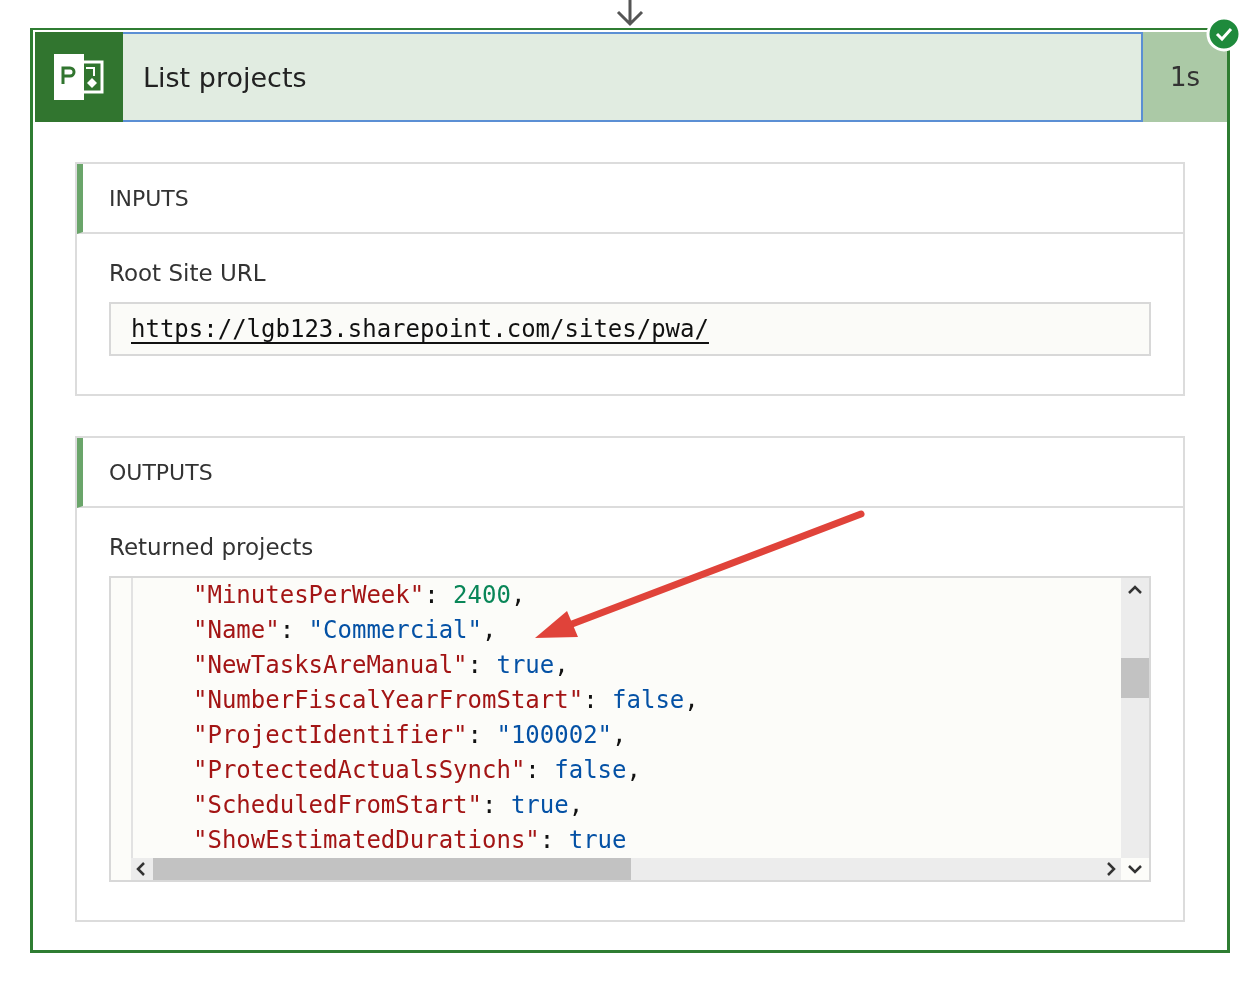 This screenshot has height=983, width=1260. I want to click on code-line: "ProtectedActualsSynch": false,, so click(417, 770).